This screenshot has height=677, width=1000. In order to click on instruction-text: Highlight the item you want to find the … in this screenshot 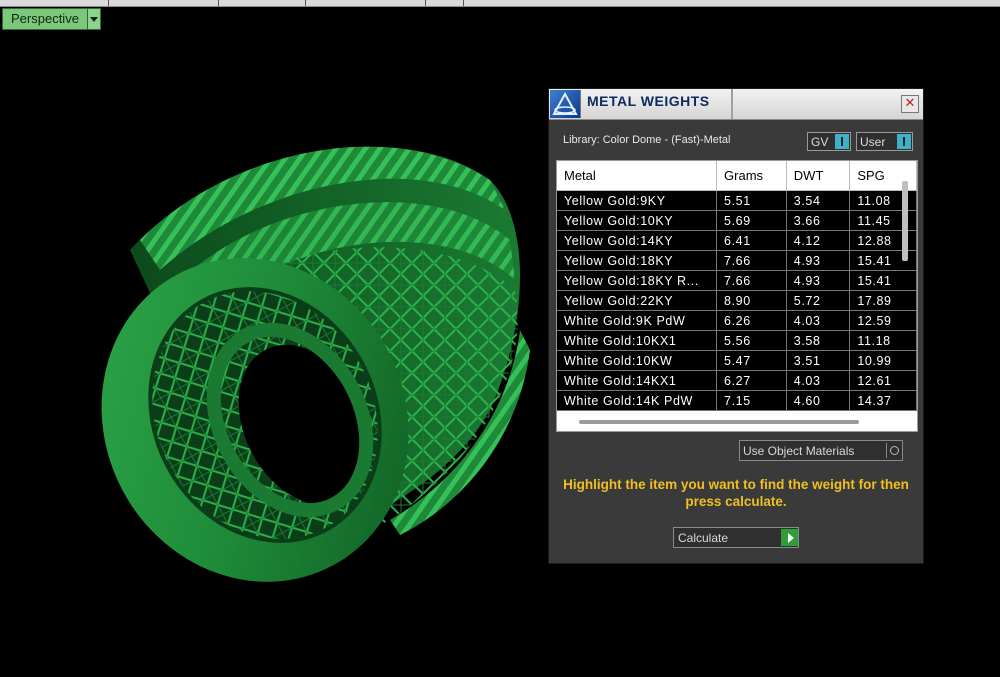, I will do `click(736, 493)`.